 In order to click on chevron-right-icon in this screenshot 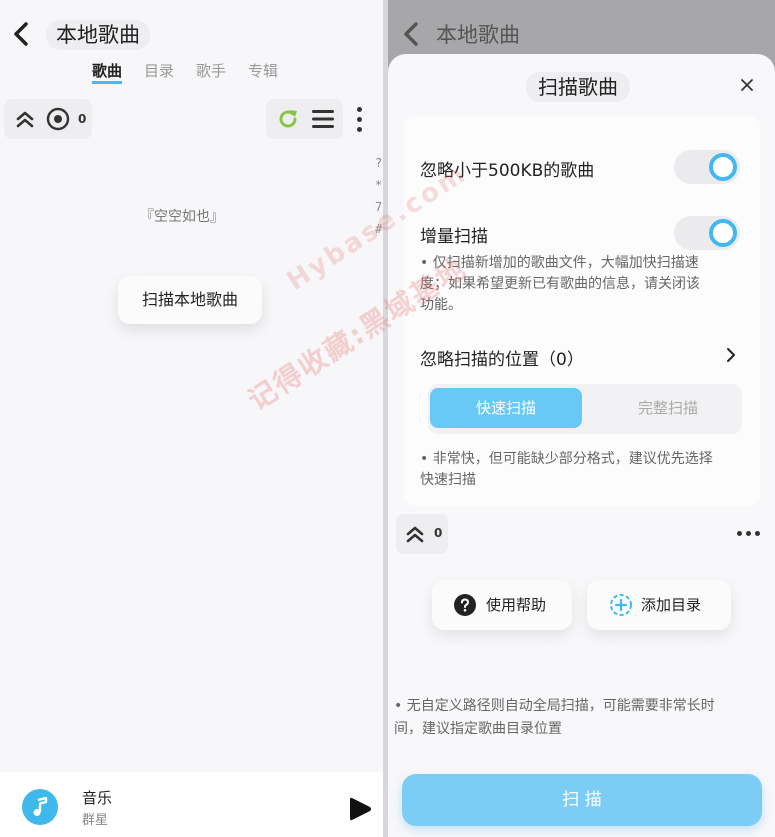, I will do `click(731, 355)`.